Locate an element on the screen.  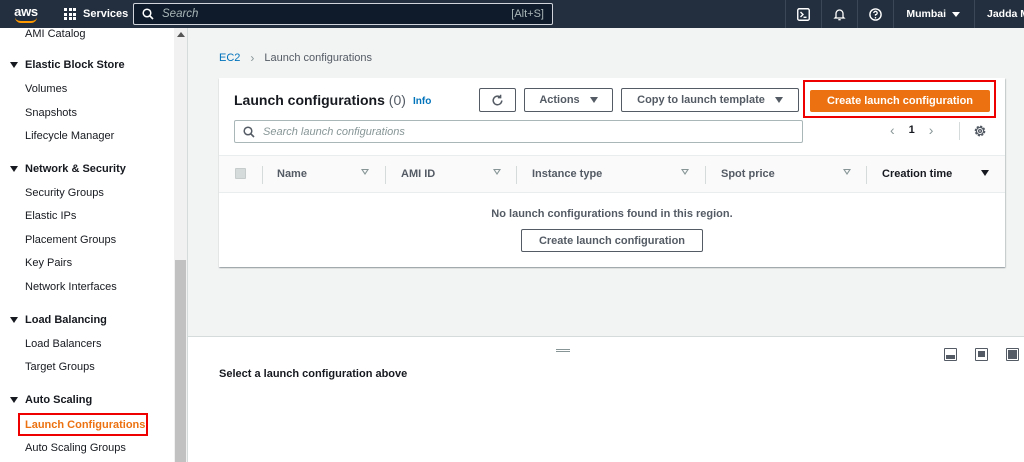
pager-divider is located at coordinates (959, 131).